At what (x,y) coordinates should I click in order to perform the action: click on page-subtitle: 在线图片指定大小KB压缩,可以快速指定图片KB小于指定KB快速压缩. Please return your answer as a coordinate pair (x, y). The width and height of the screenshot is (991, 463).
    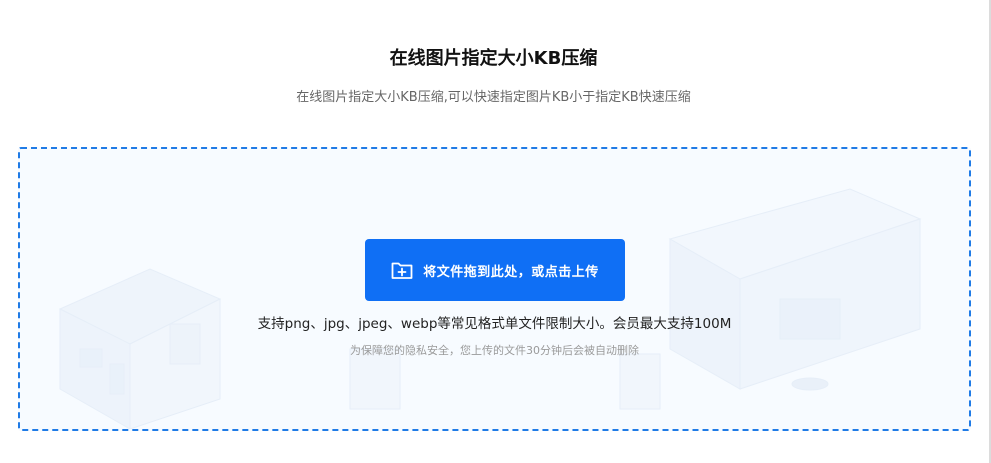
    Looking at the image, I should click on (493, 97).